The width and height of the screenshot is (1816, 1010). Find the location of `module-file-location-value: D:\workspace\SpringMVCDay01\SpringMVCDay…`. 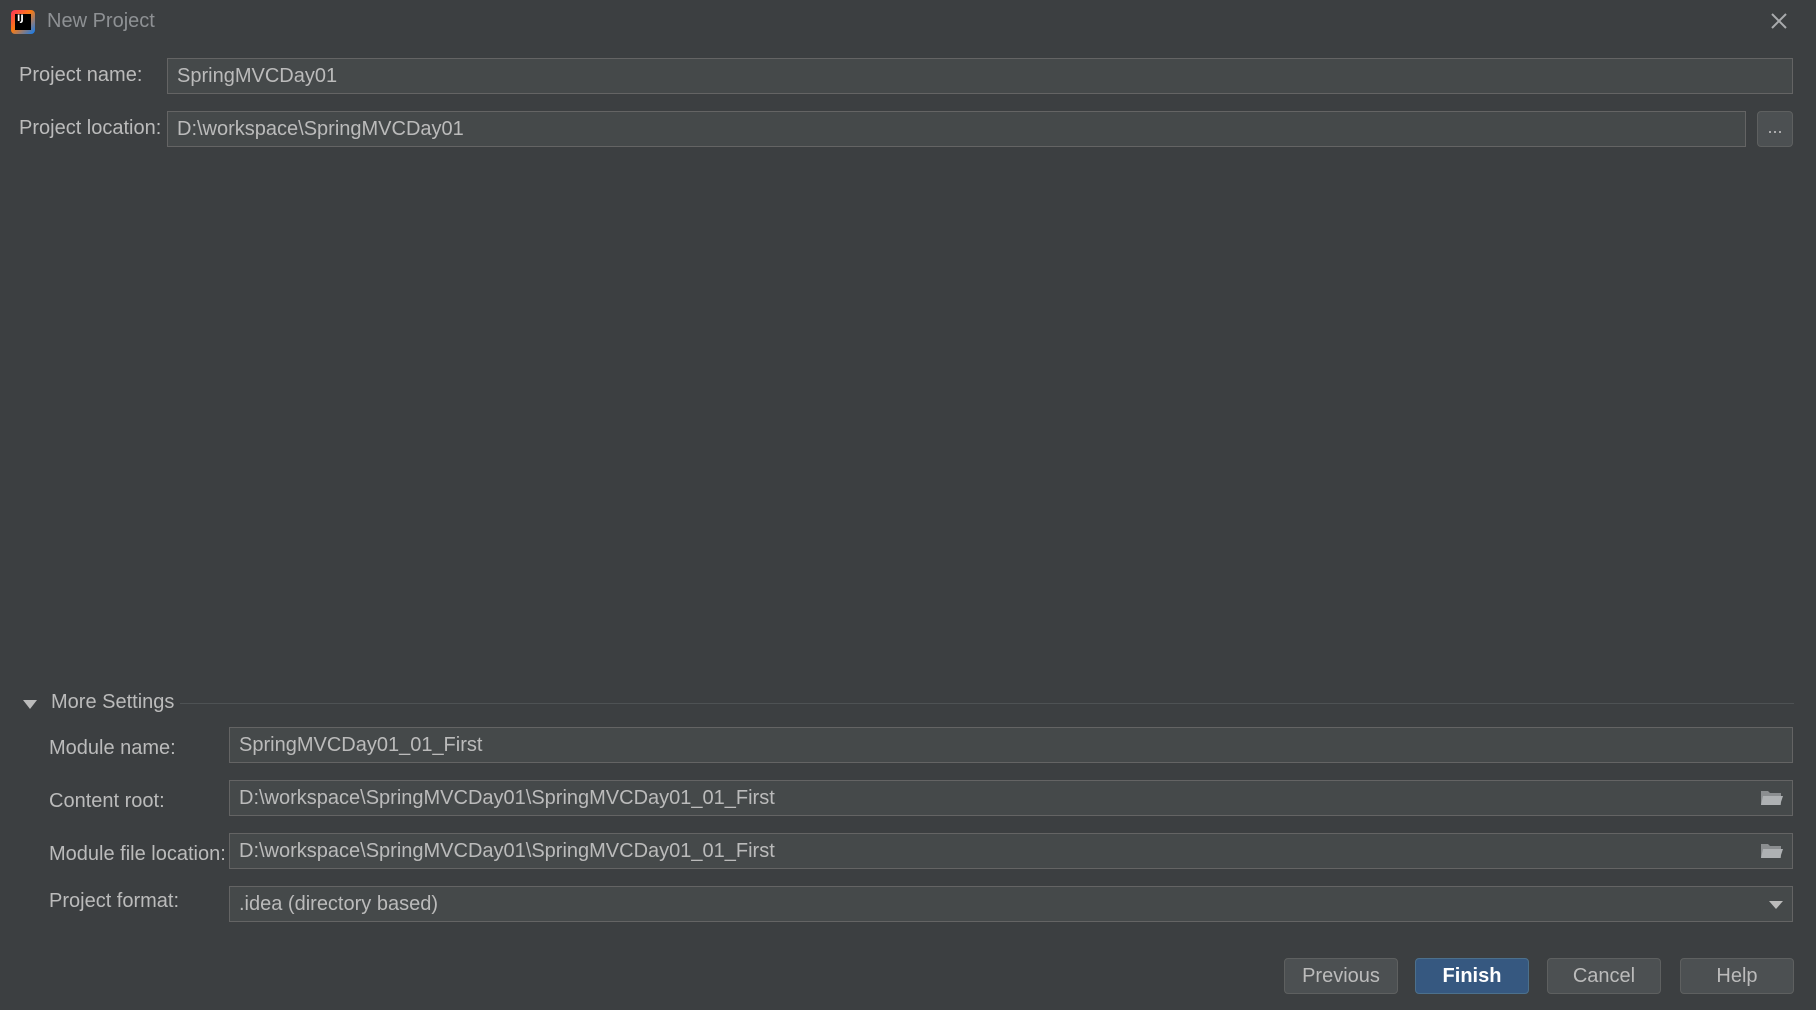

module-file-location-value: D:\workspace\SpringMVCDay01\SpringMVCDay… is located at coordinates (507, 851).